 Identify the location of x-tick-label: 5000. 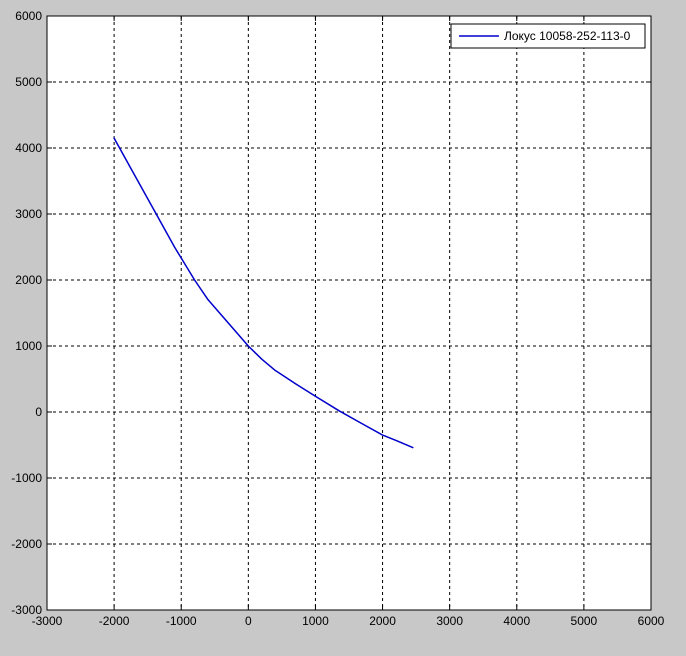
(584, 621).